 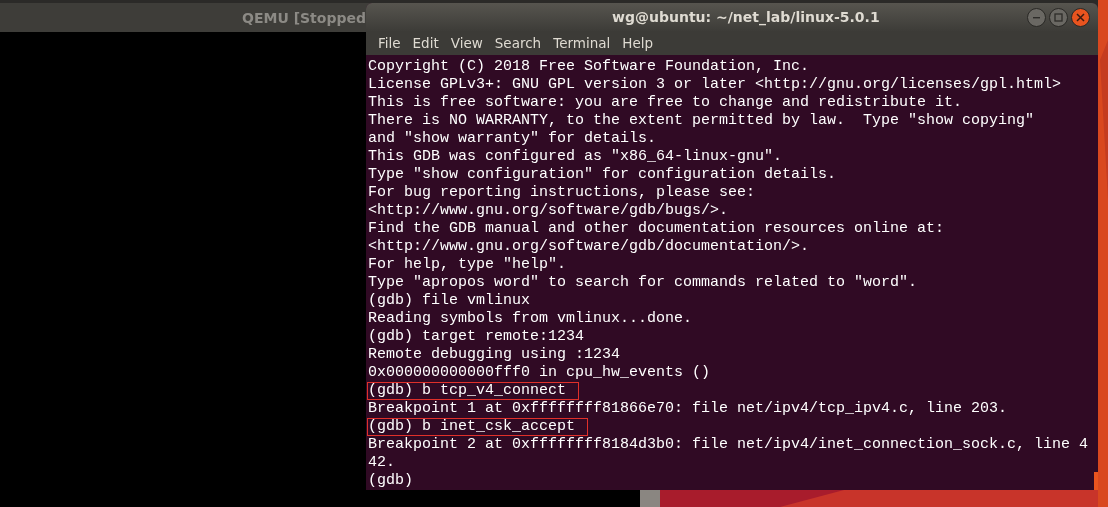 I want to click on menu-item: Search, so click(x=518, y=42).